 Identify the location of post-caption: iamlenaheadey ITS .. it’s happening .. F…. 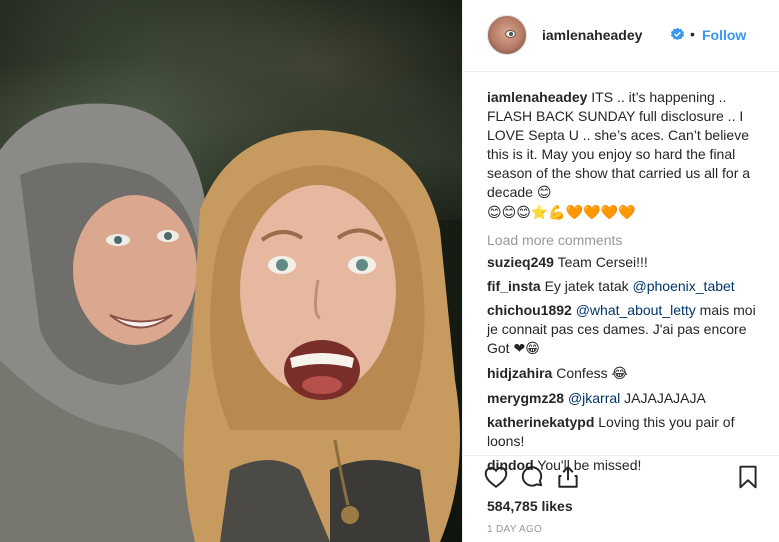
(627, 145).